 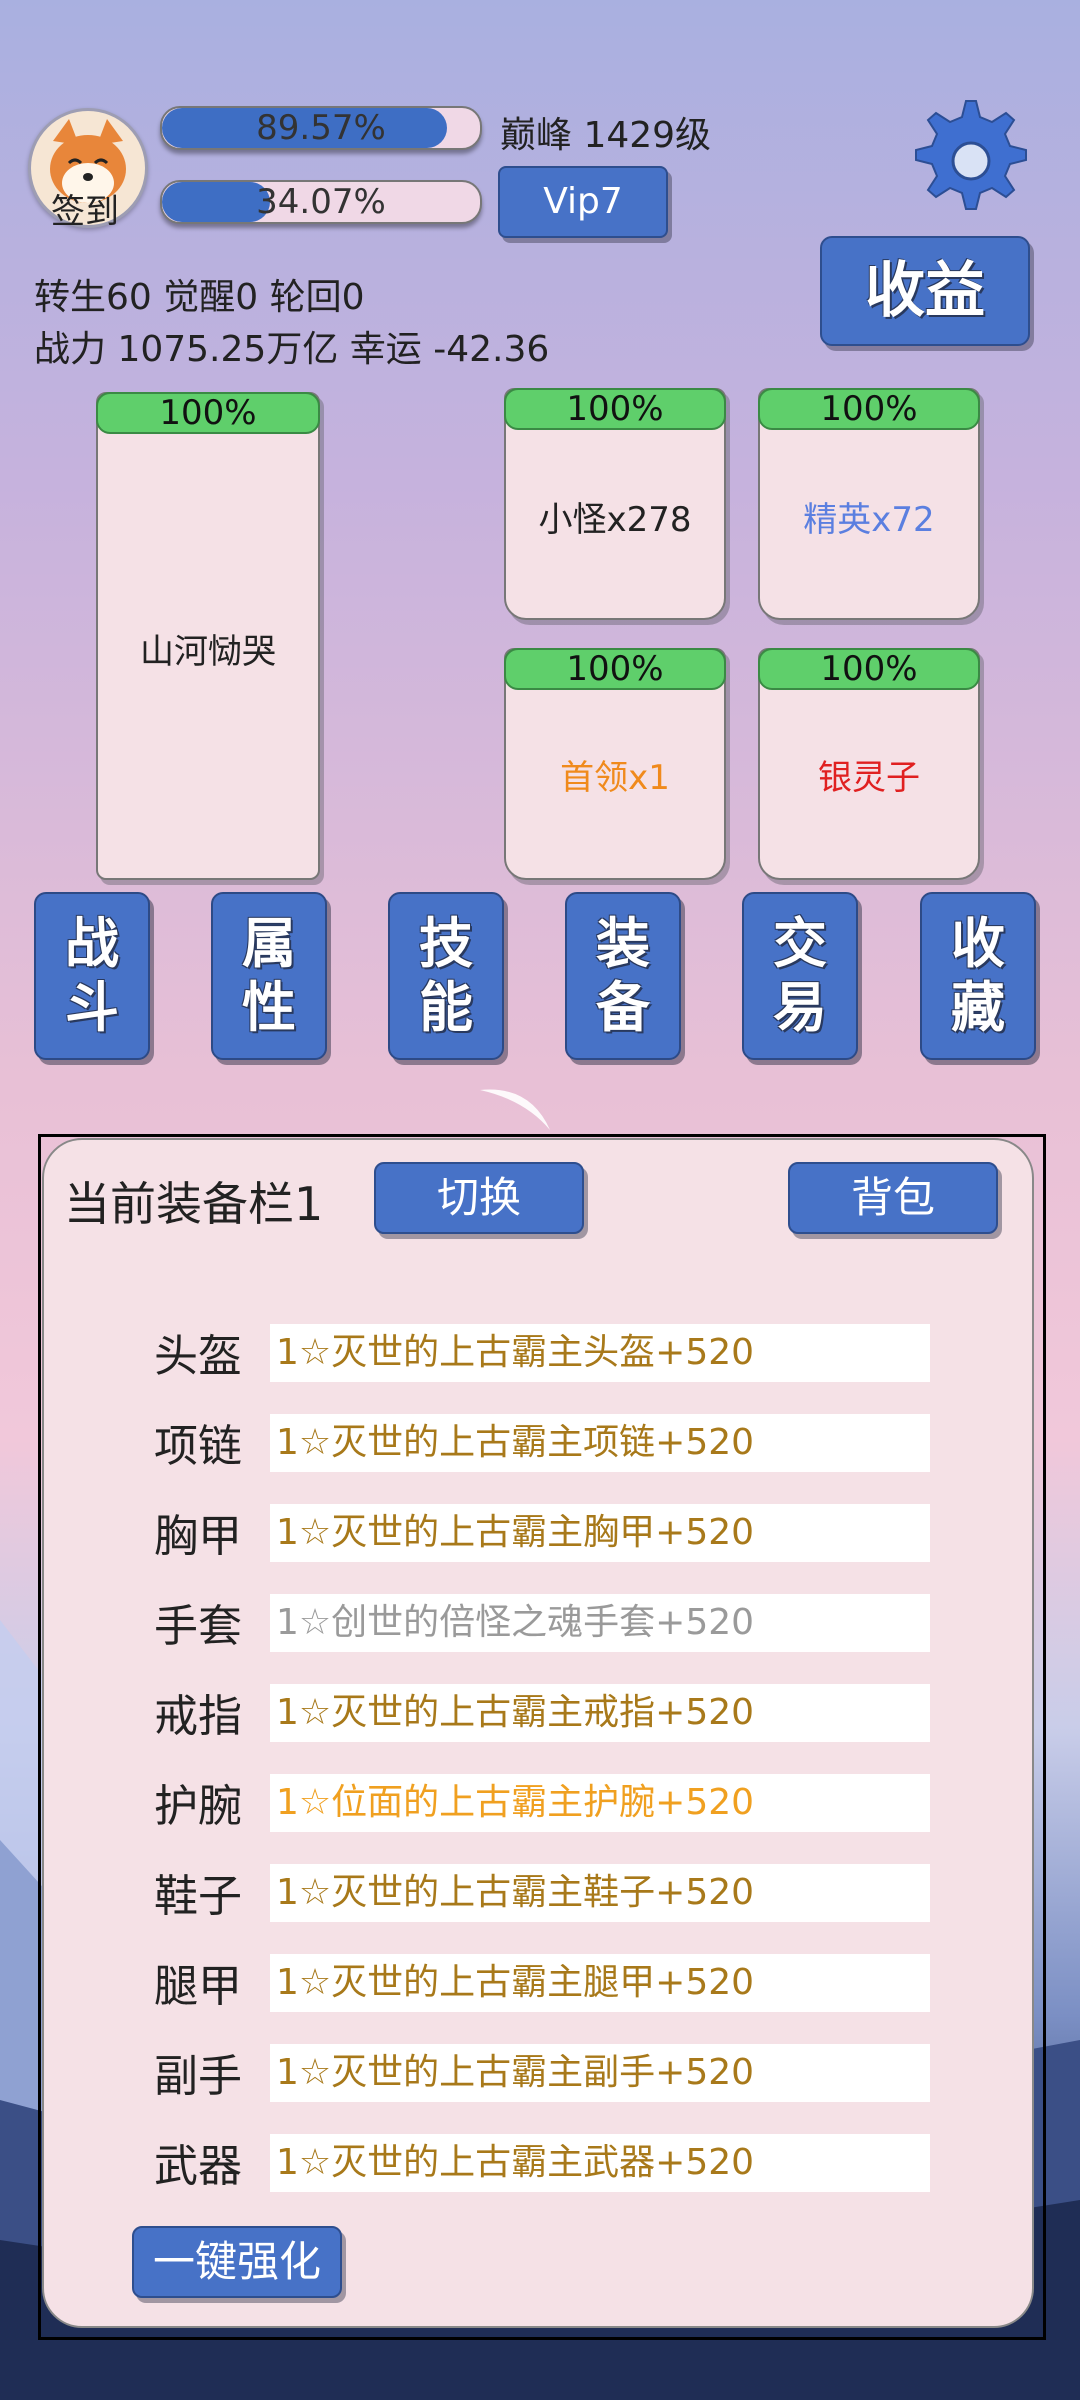 I want to click on slot-label: 胸甲, so click(x=198, y=1536).